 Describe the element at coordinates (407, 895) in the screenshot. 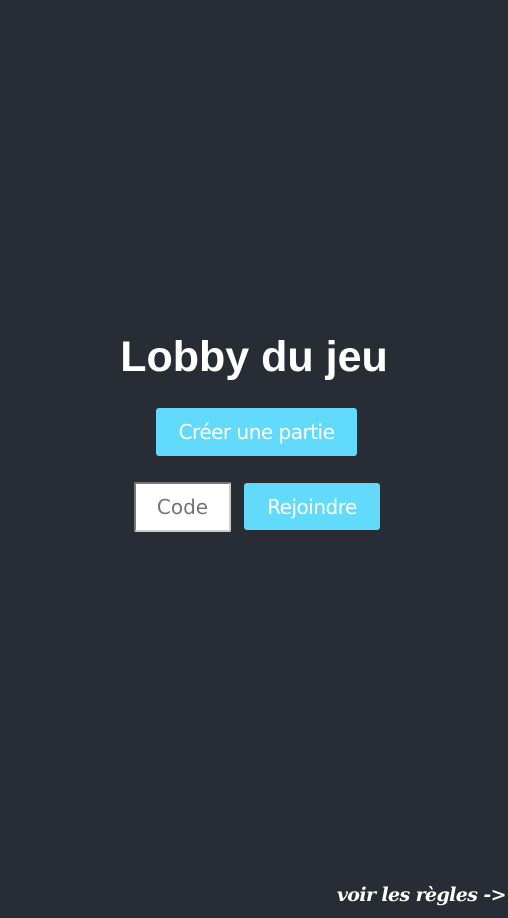

I see `rules-link-label: voir les règles` at that location.